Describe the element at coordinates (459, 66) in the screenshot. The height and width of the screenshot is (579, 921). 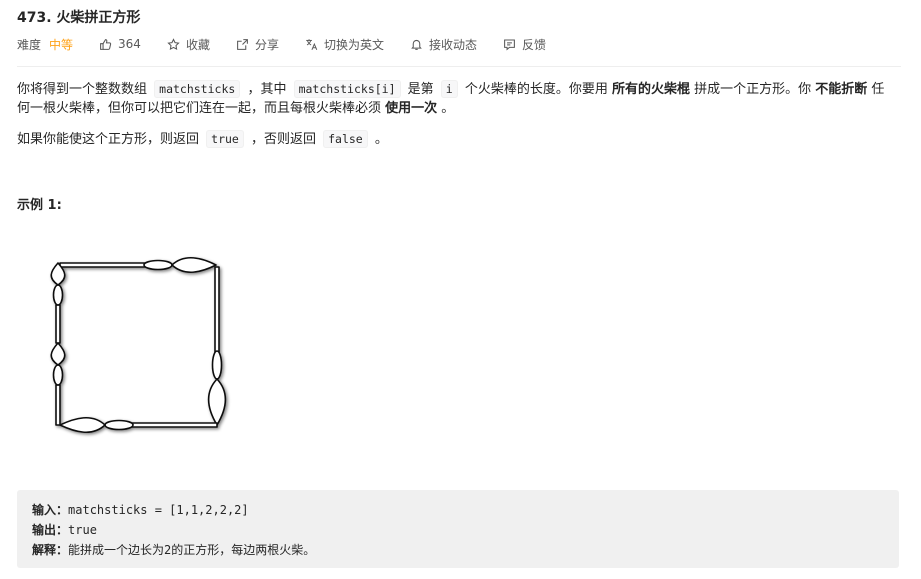
I see `header-divider` at that location.